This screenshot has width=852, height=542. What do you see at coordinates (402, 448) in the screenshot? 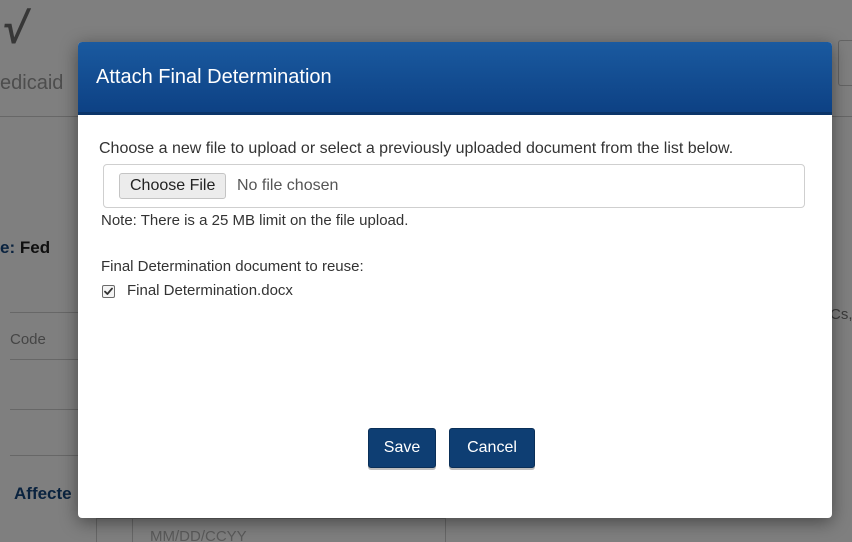
I see `save-button: Save` at bounding box center [402, 448].